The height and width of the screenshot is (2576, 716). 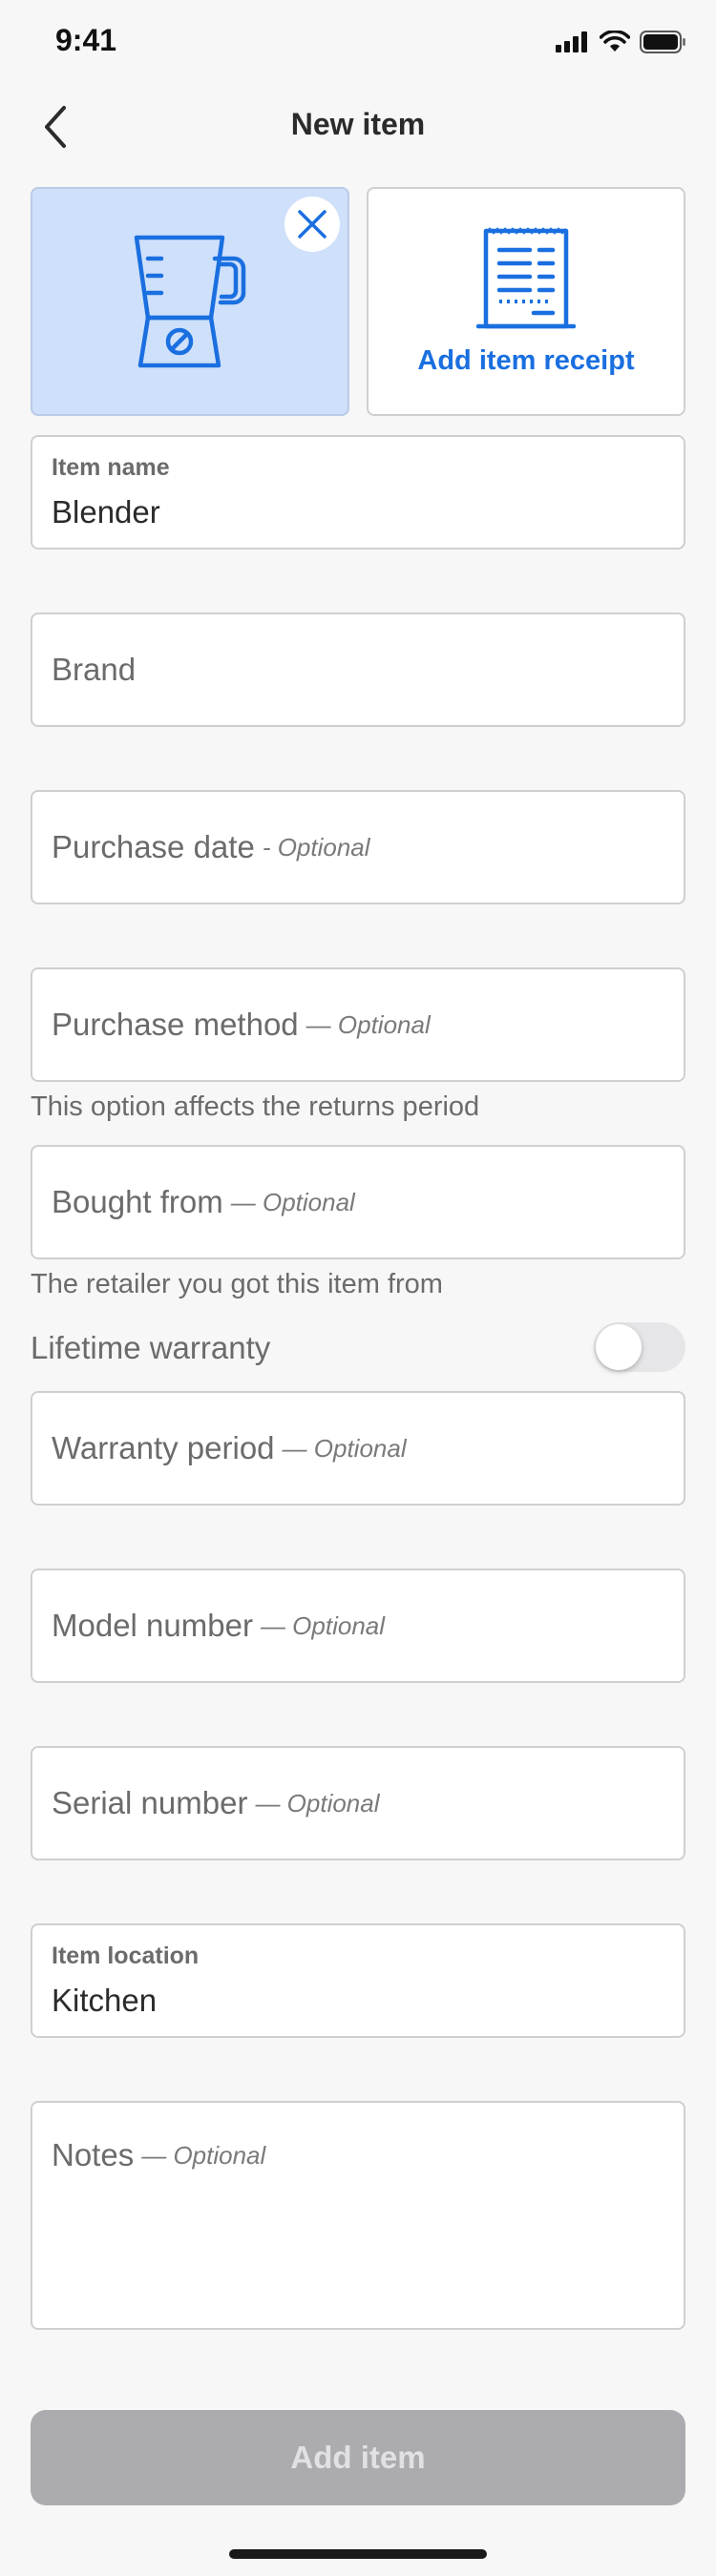 I want to click on notes-placeholder: Notes — Optional, so click(x=158, y=2155).